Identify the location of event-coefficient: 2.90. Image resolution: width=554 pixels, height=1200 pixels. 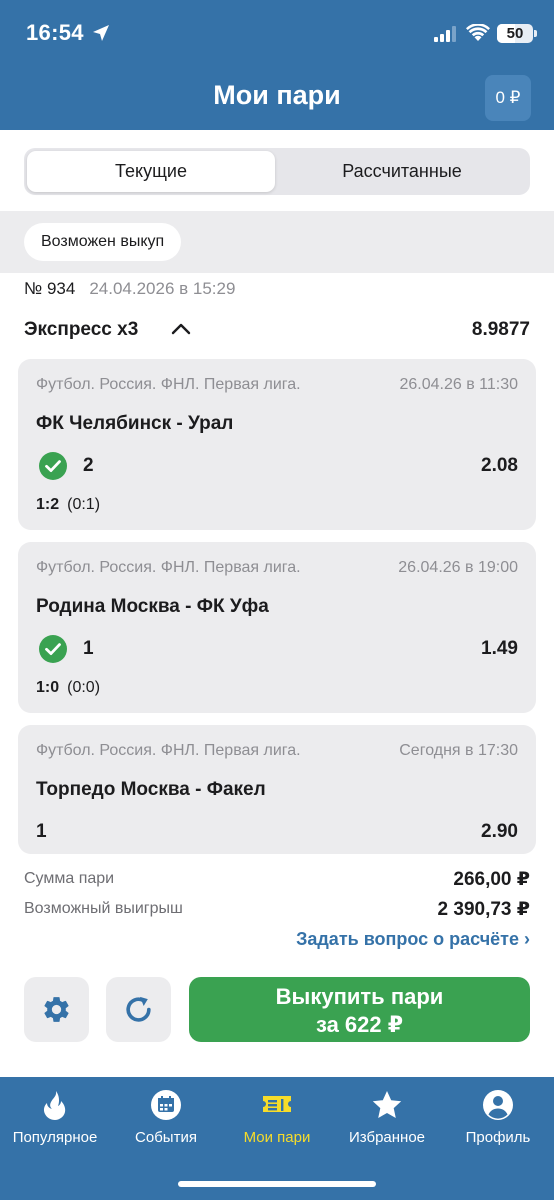
(499, 831).